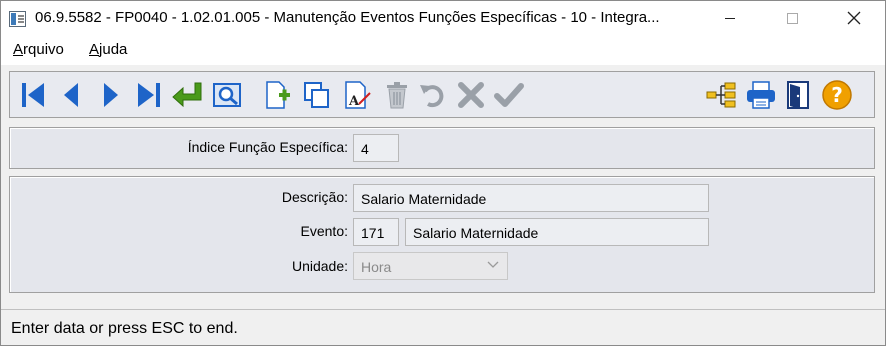 The width and height of the screenshot is (886, 346). I want to click on question-icon: ?, so click(837, 95).